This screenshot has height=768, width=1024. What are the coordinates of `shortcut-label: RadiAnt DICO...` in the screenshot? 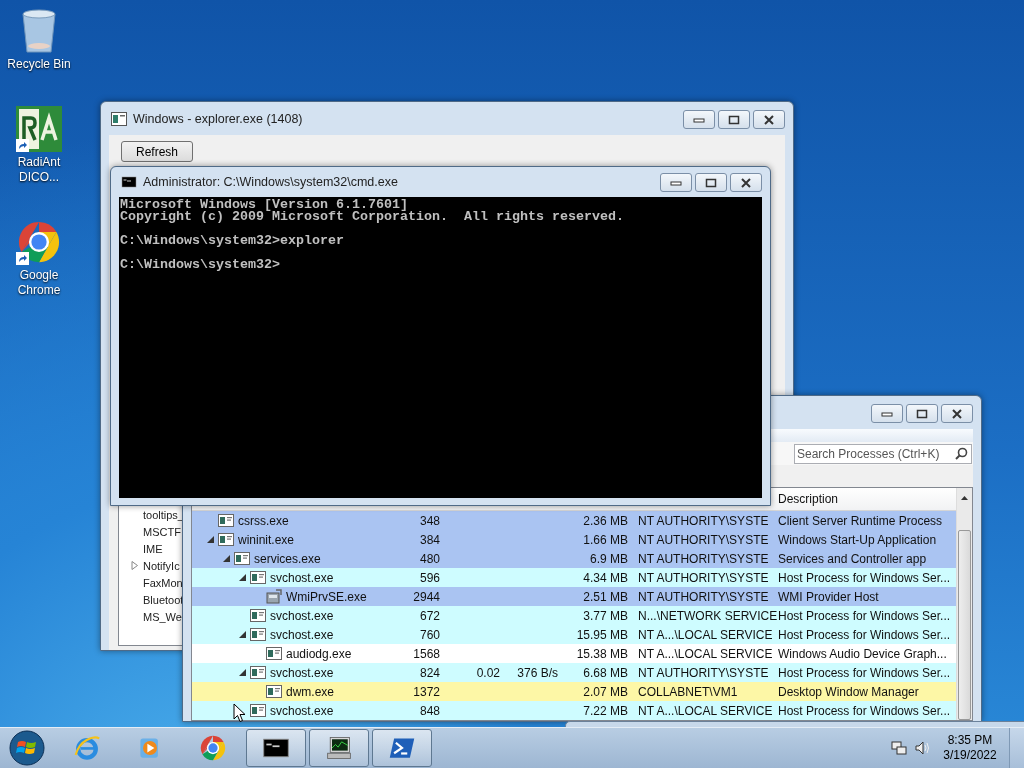 It's located at (39, 170).